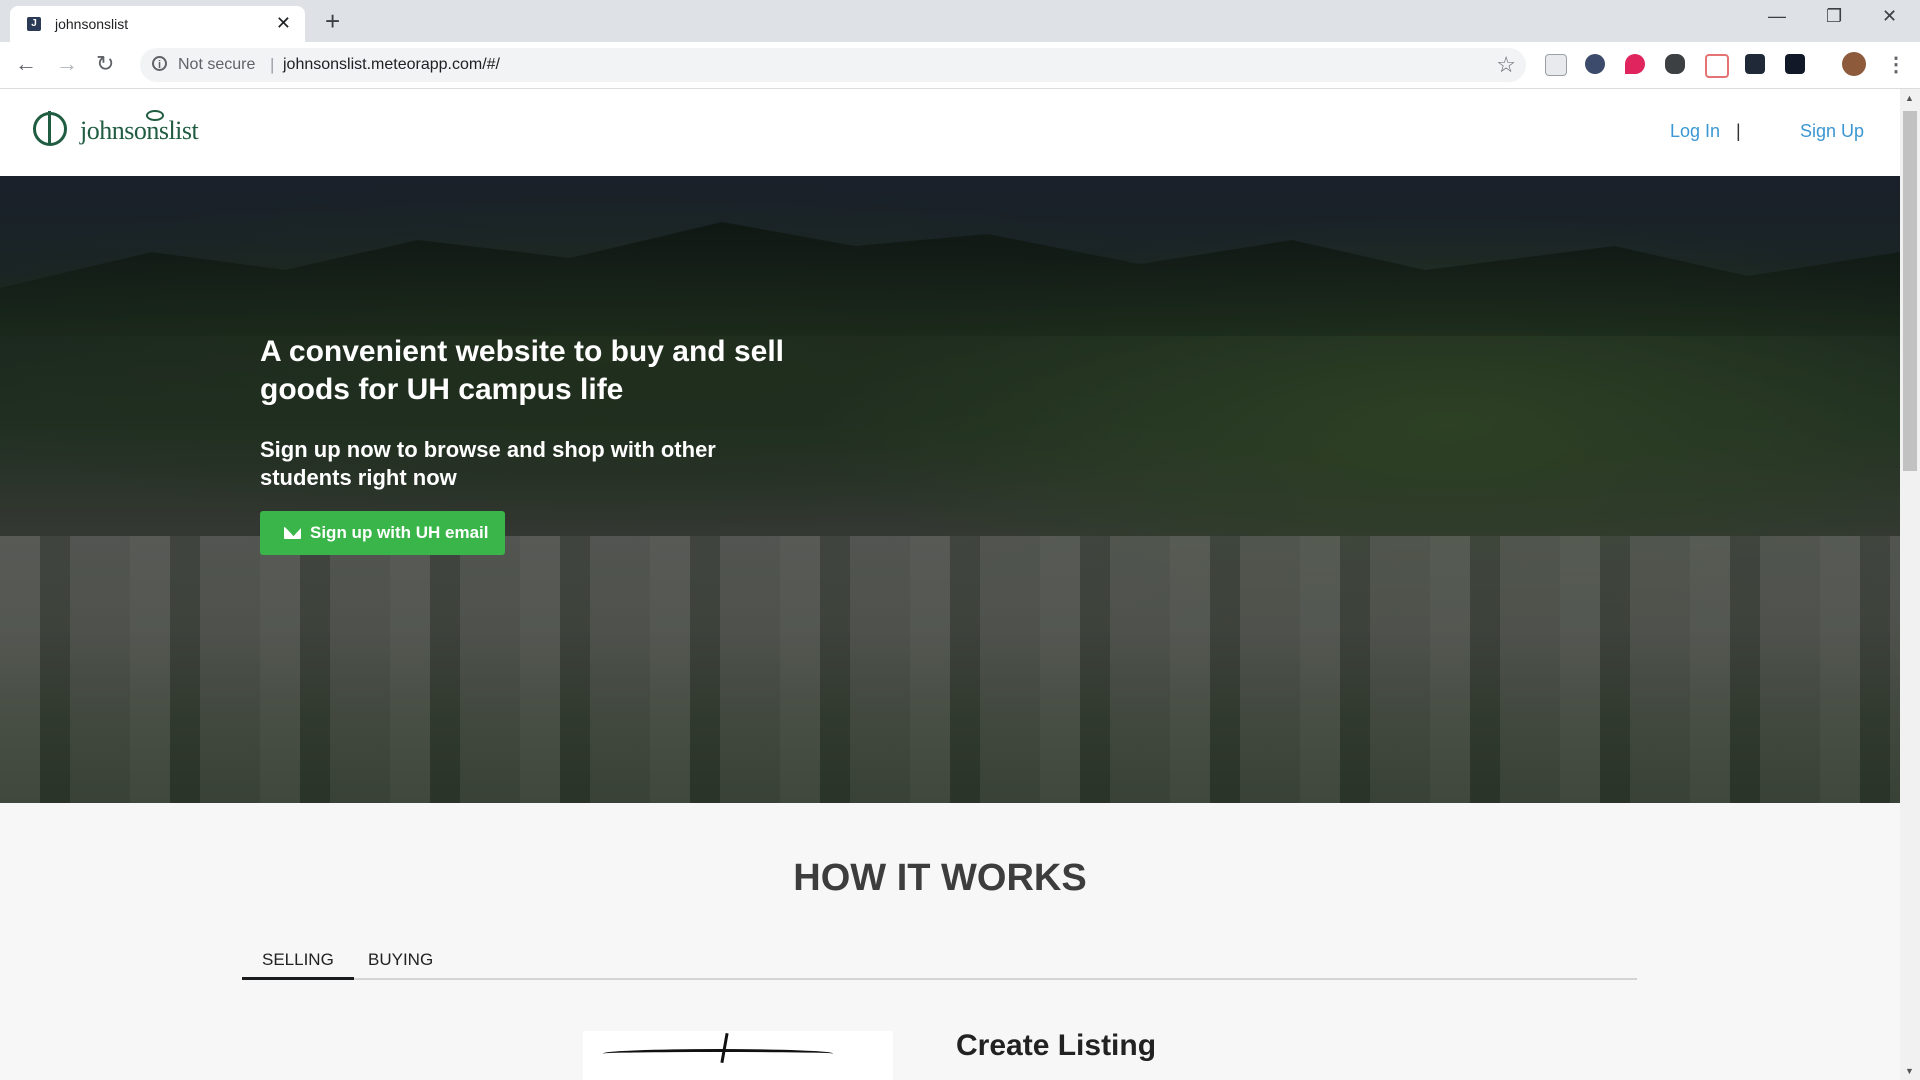  Describe the element at coordinates (1832, 131) in the screenshot. I see `signup-link: Sign Up` at that location.